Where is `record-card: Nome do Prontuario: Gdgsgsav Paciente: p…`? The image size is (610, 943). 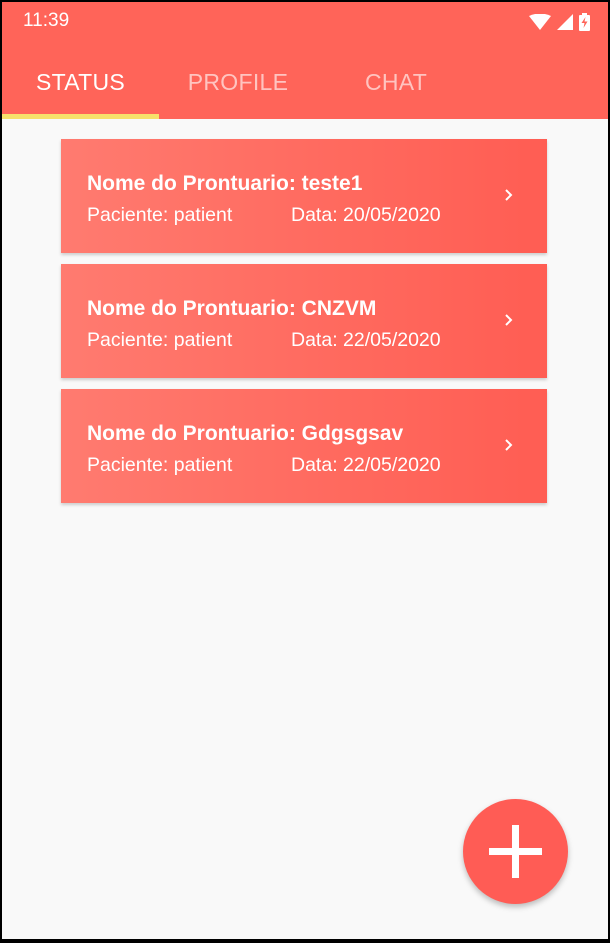 record-card: Nome do Prontuario: Gdgsgsav Paciente: p… is located at coordinates (304, 446).